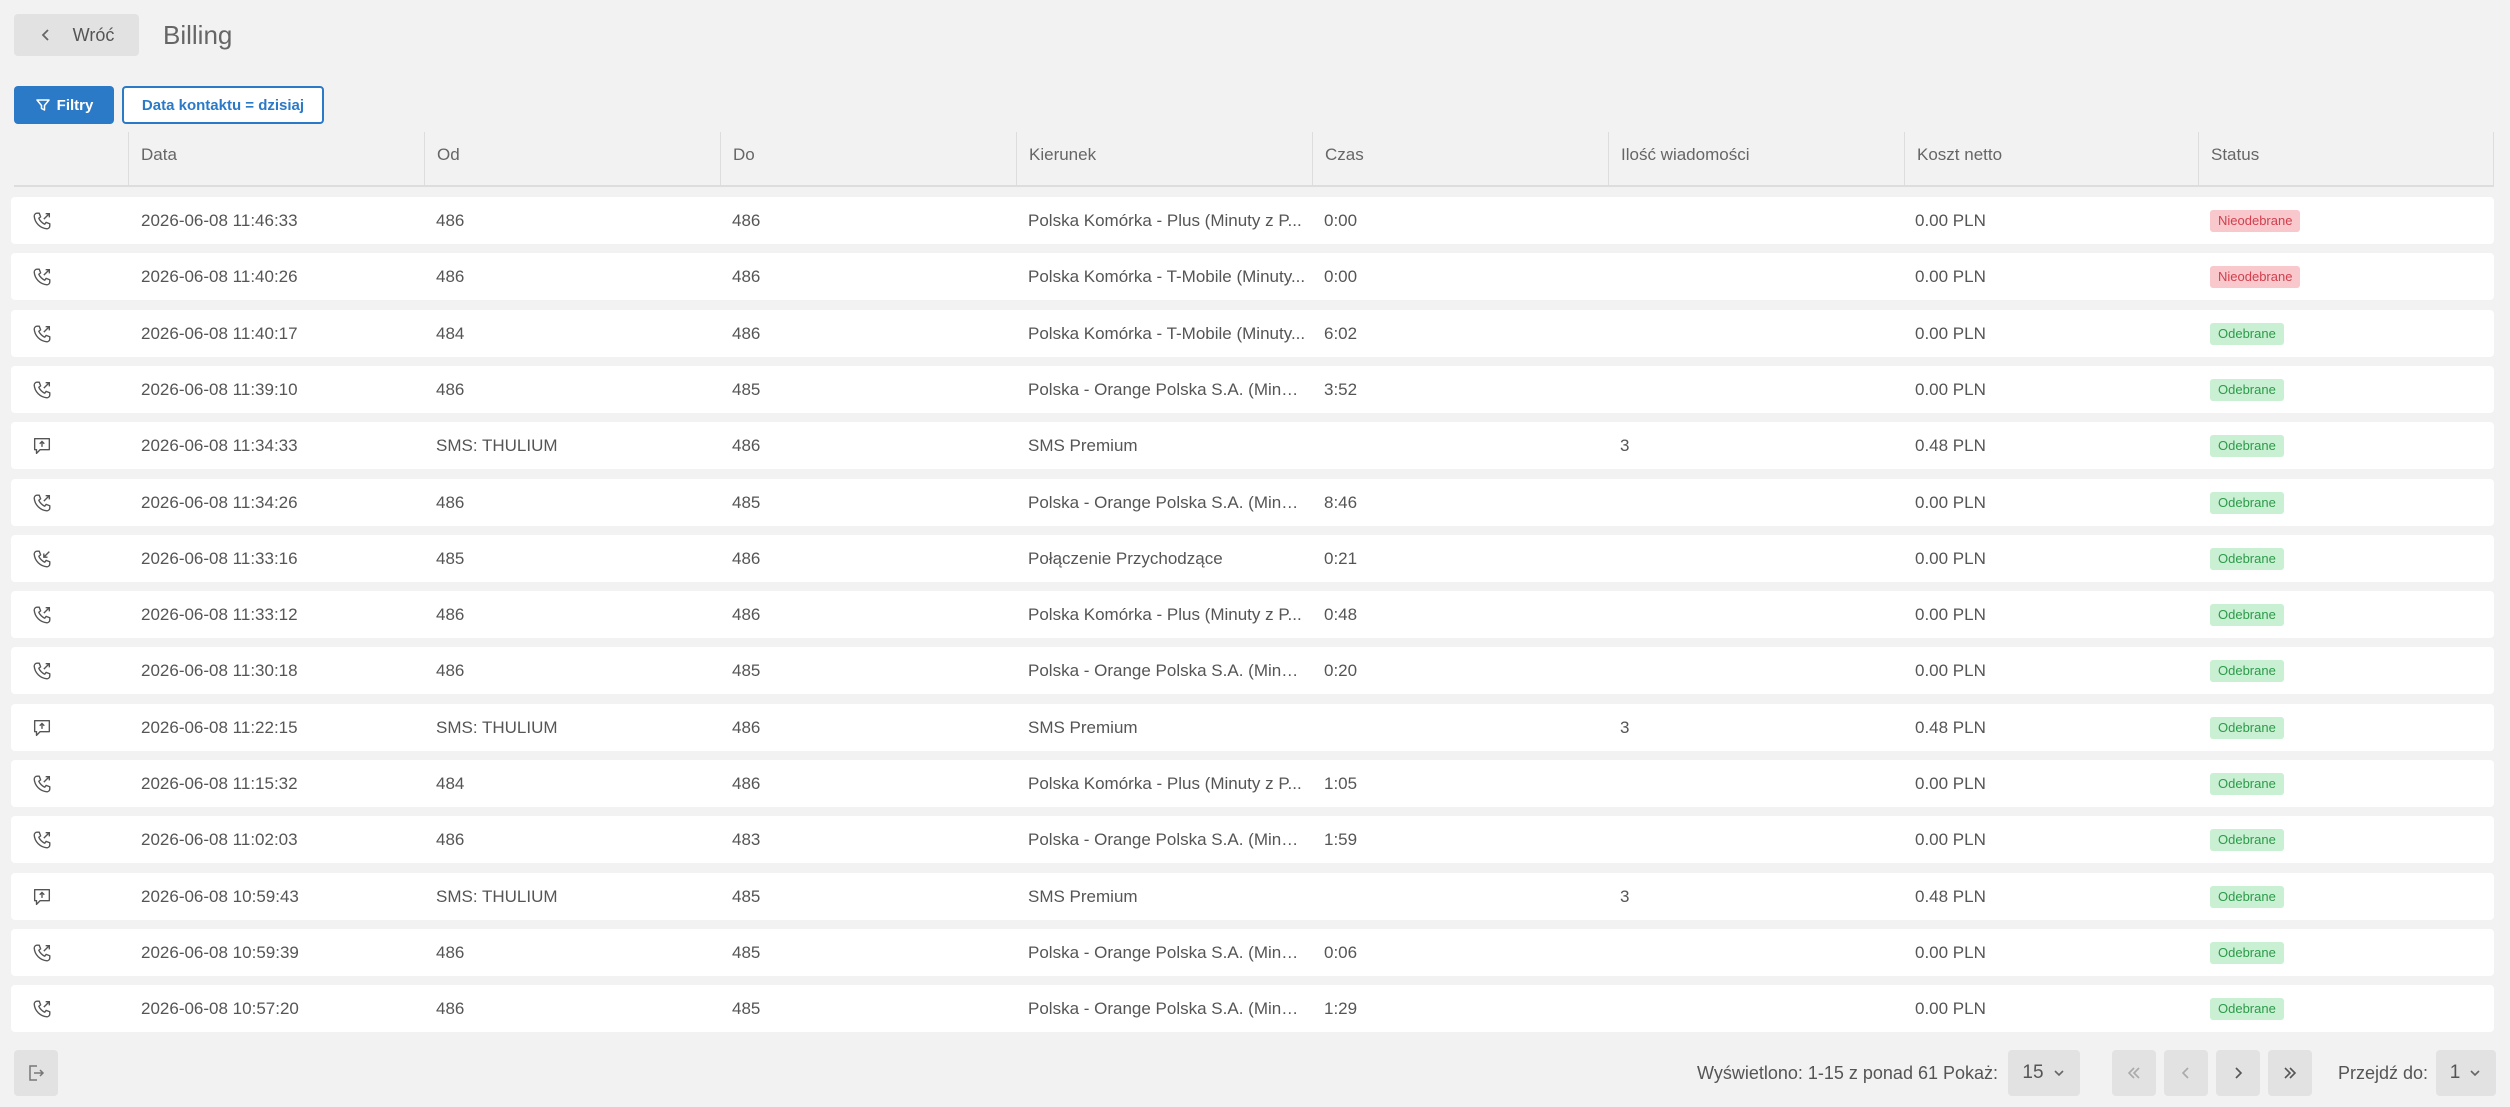 This screenshot has width=2510, height=1107. I want to click on chevrons-left-icon, so click(2133, 1073).